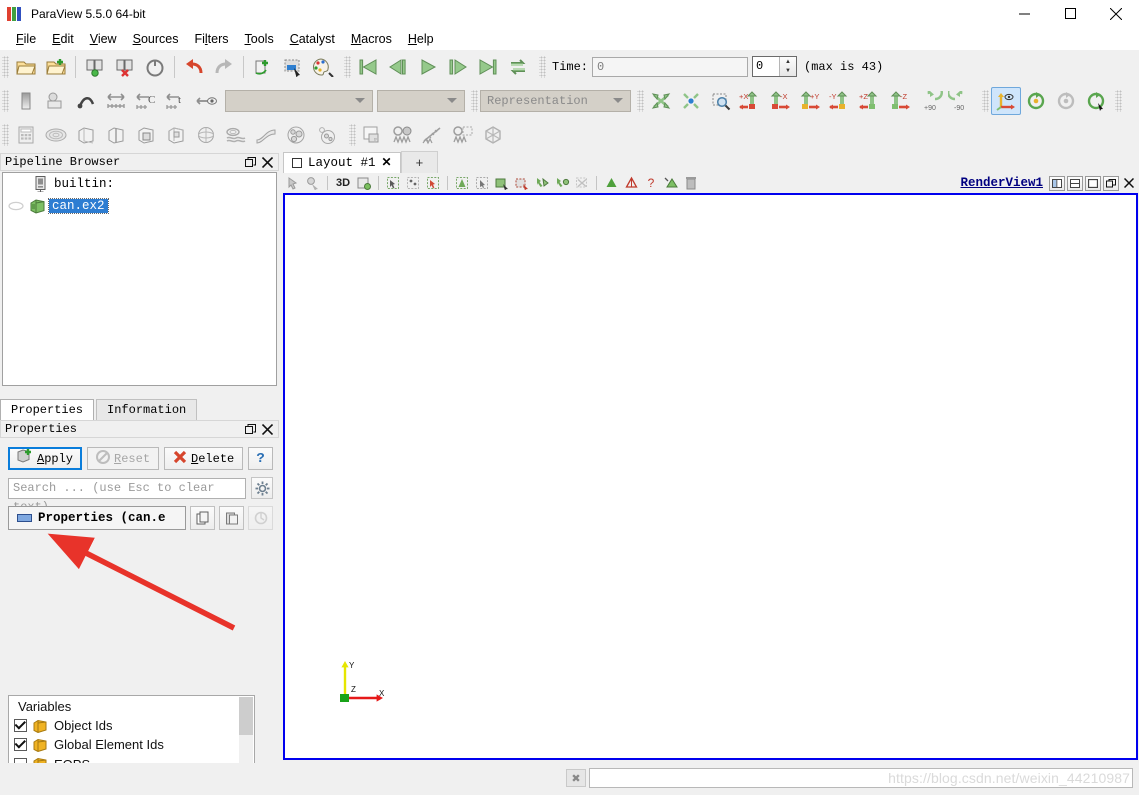 This screenshot has height=795, width=1139. What do you see at coordinates (421, 100) in the screenshot?
I see `color-component-combo` at bounding box center [421, 100].